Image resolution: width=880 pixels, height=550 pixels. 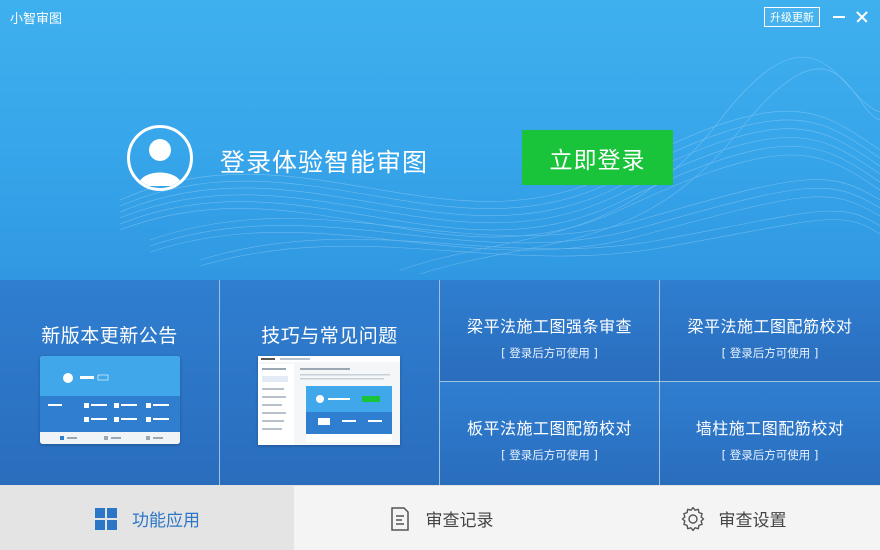 I want to click on beam-review-title: 梁平法施工图强条审查, so click(x=549, y=326).